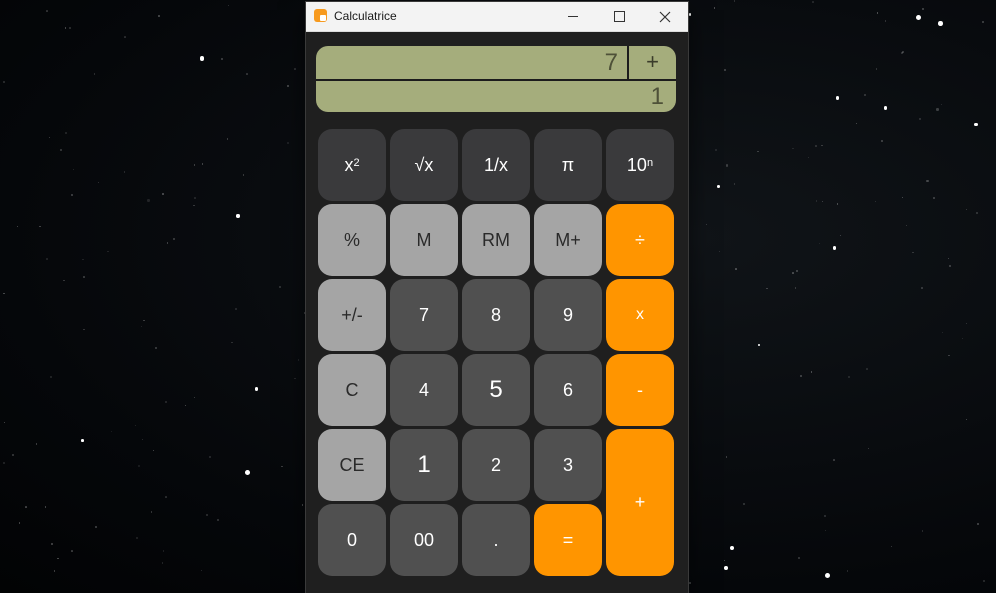 The height and width of the screenshot is (593, 996). I want to click on sign-toggle-button: +/-, so click(352, 315).